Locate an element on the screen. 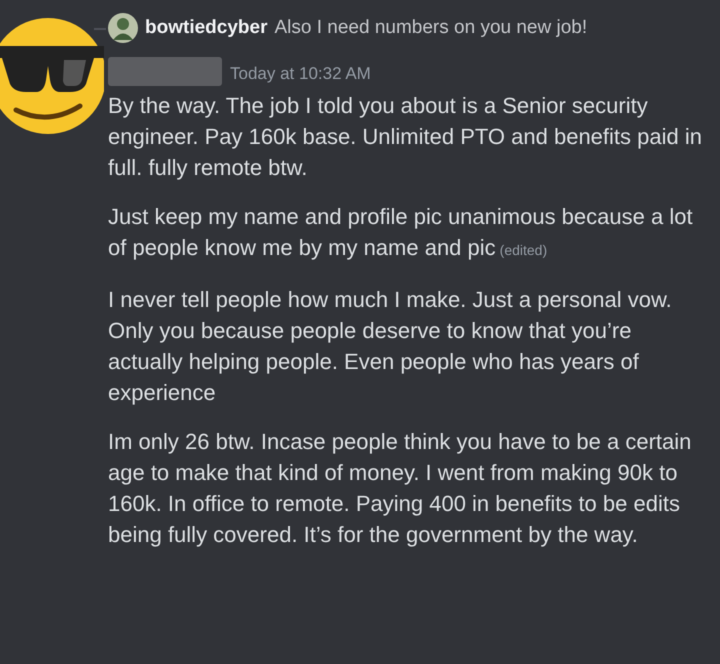 The image size is (720, 664). message-text: Im only 26 btw. Incase people think you have to be a certain age to make that kind of money. I went from making 90k to 160k. In office to remote. Paying 400 in benefits to be edits being fully covered. It’s for the government by the way. is located at coordinates (400, 488).